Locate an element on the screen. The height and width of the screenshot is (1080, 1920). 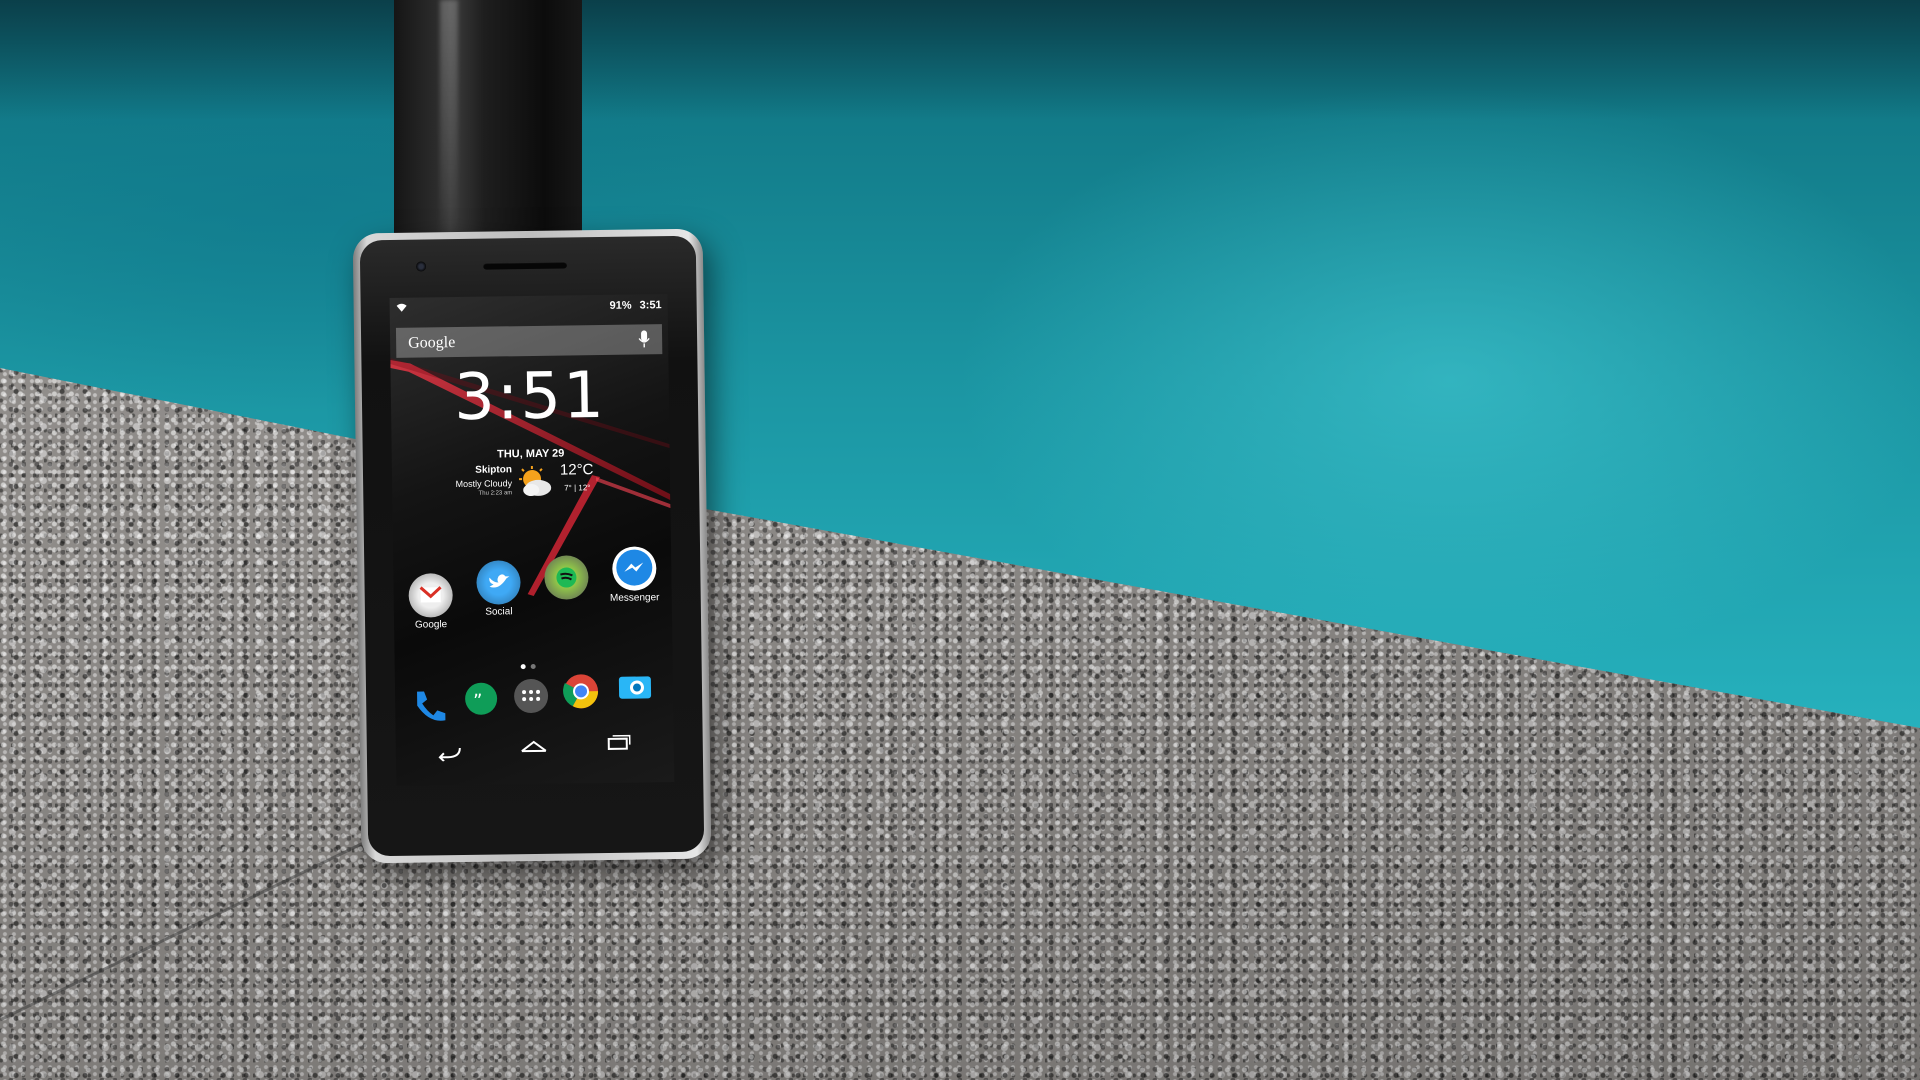
partly-cloudy-icon is located at coordinates (535, 481).